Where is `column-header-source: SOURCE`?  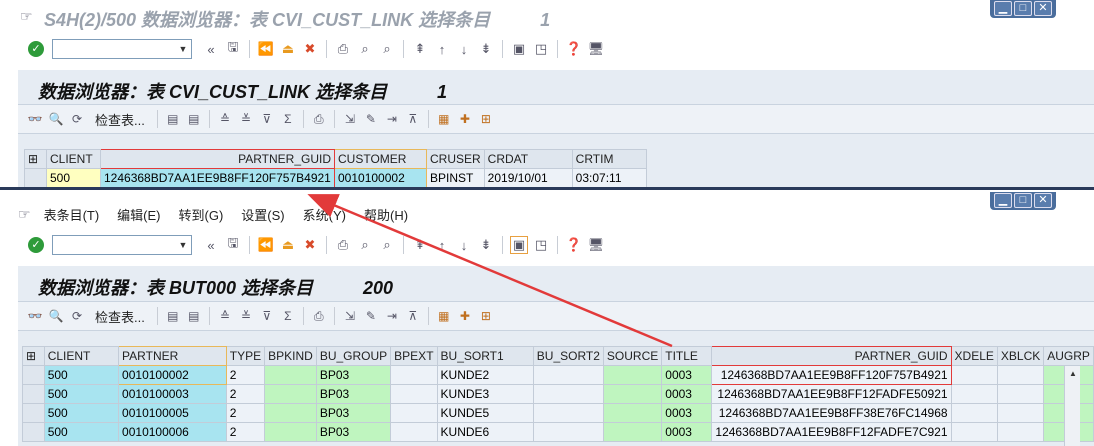
column-header-source: SOURCE is located at coordinates (632, 356).